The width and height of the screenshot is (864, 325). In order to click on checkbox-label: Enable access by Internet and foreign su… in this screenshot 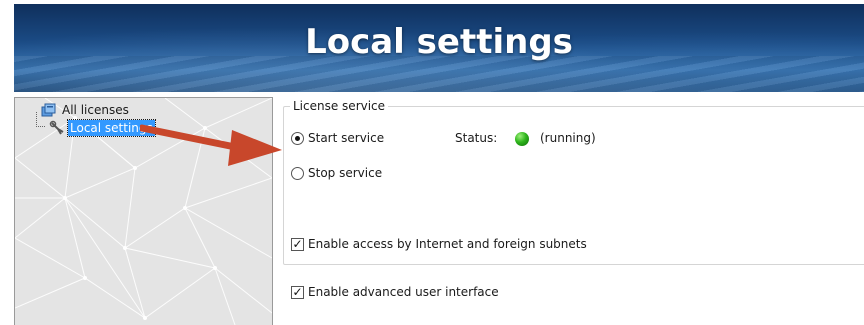, I will do `click(447, 244)`.